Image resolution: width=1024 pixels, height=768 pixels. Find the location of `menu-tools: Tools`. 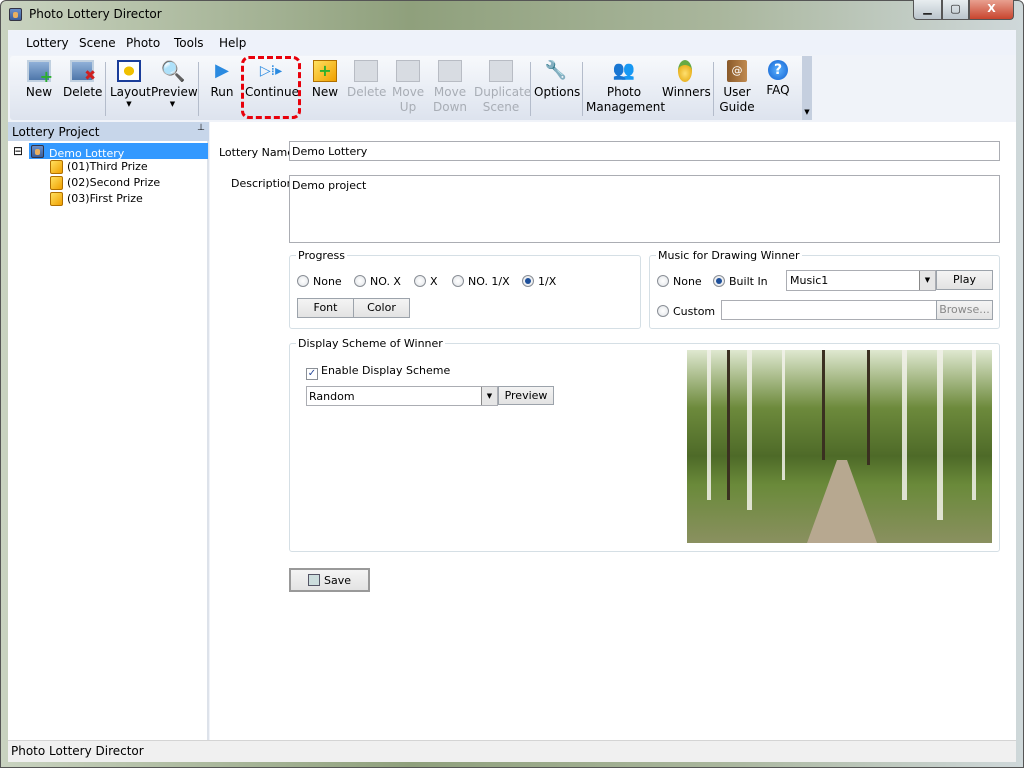

menu-tools: Tools is located at coordinates (189, 43).